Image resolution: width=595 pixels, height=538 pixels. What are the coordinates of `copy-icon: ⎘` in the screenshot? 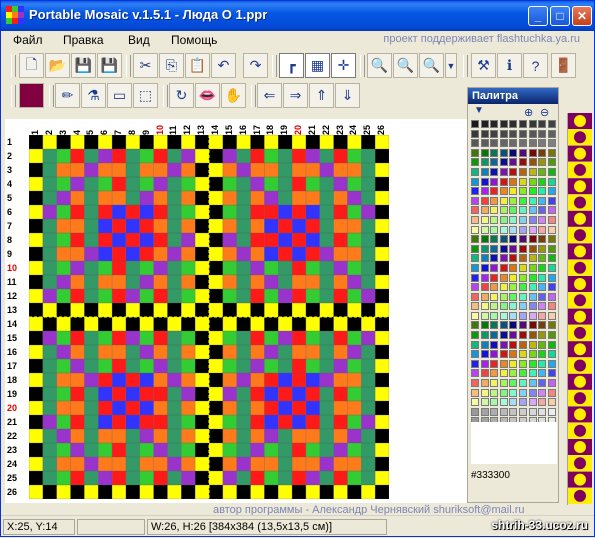 It's located at (171, 65).